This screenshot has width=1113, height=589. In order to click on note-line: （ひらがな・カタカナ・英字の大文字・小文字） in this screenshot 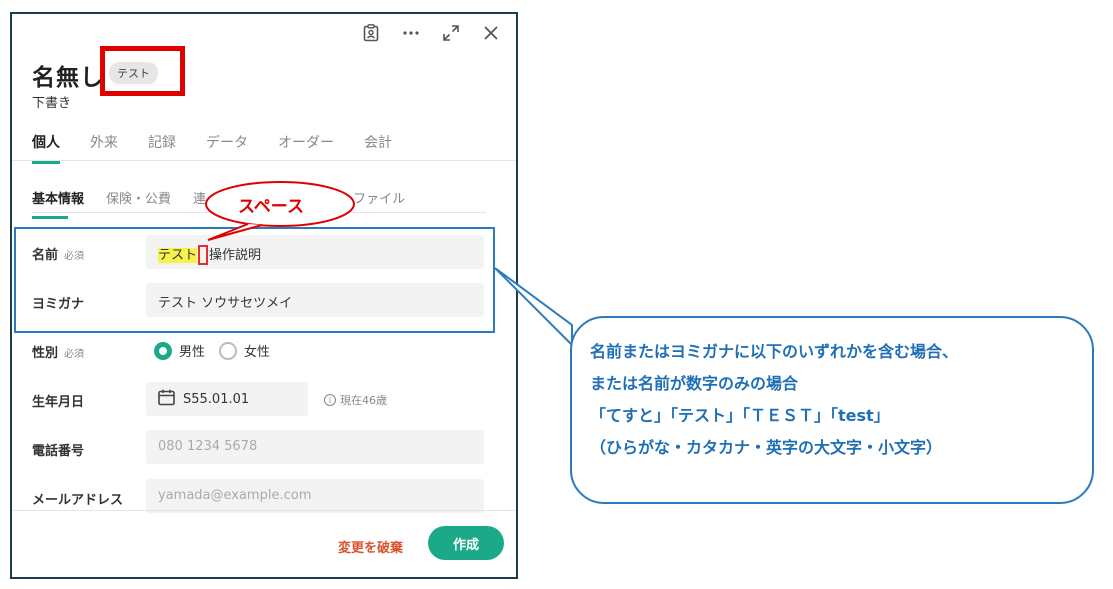, I will do `click(766, 447)`.